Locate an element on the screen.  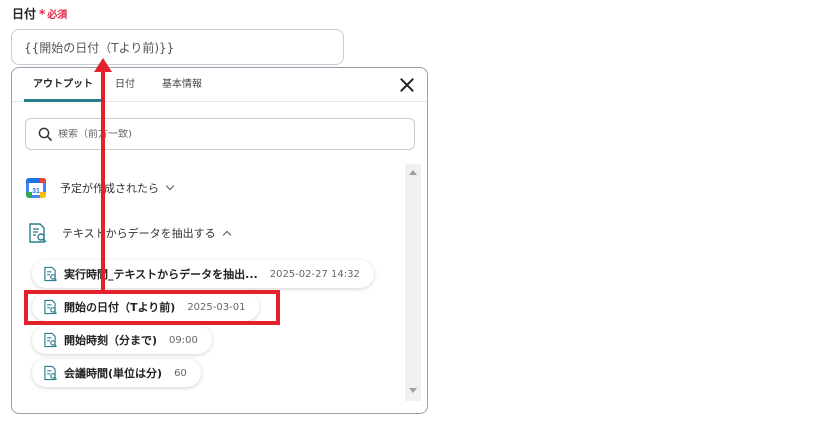
item-value: 2025-02-27 14:32 is located at coordinates (314, 274).